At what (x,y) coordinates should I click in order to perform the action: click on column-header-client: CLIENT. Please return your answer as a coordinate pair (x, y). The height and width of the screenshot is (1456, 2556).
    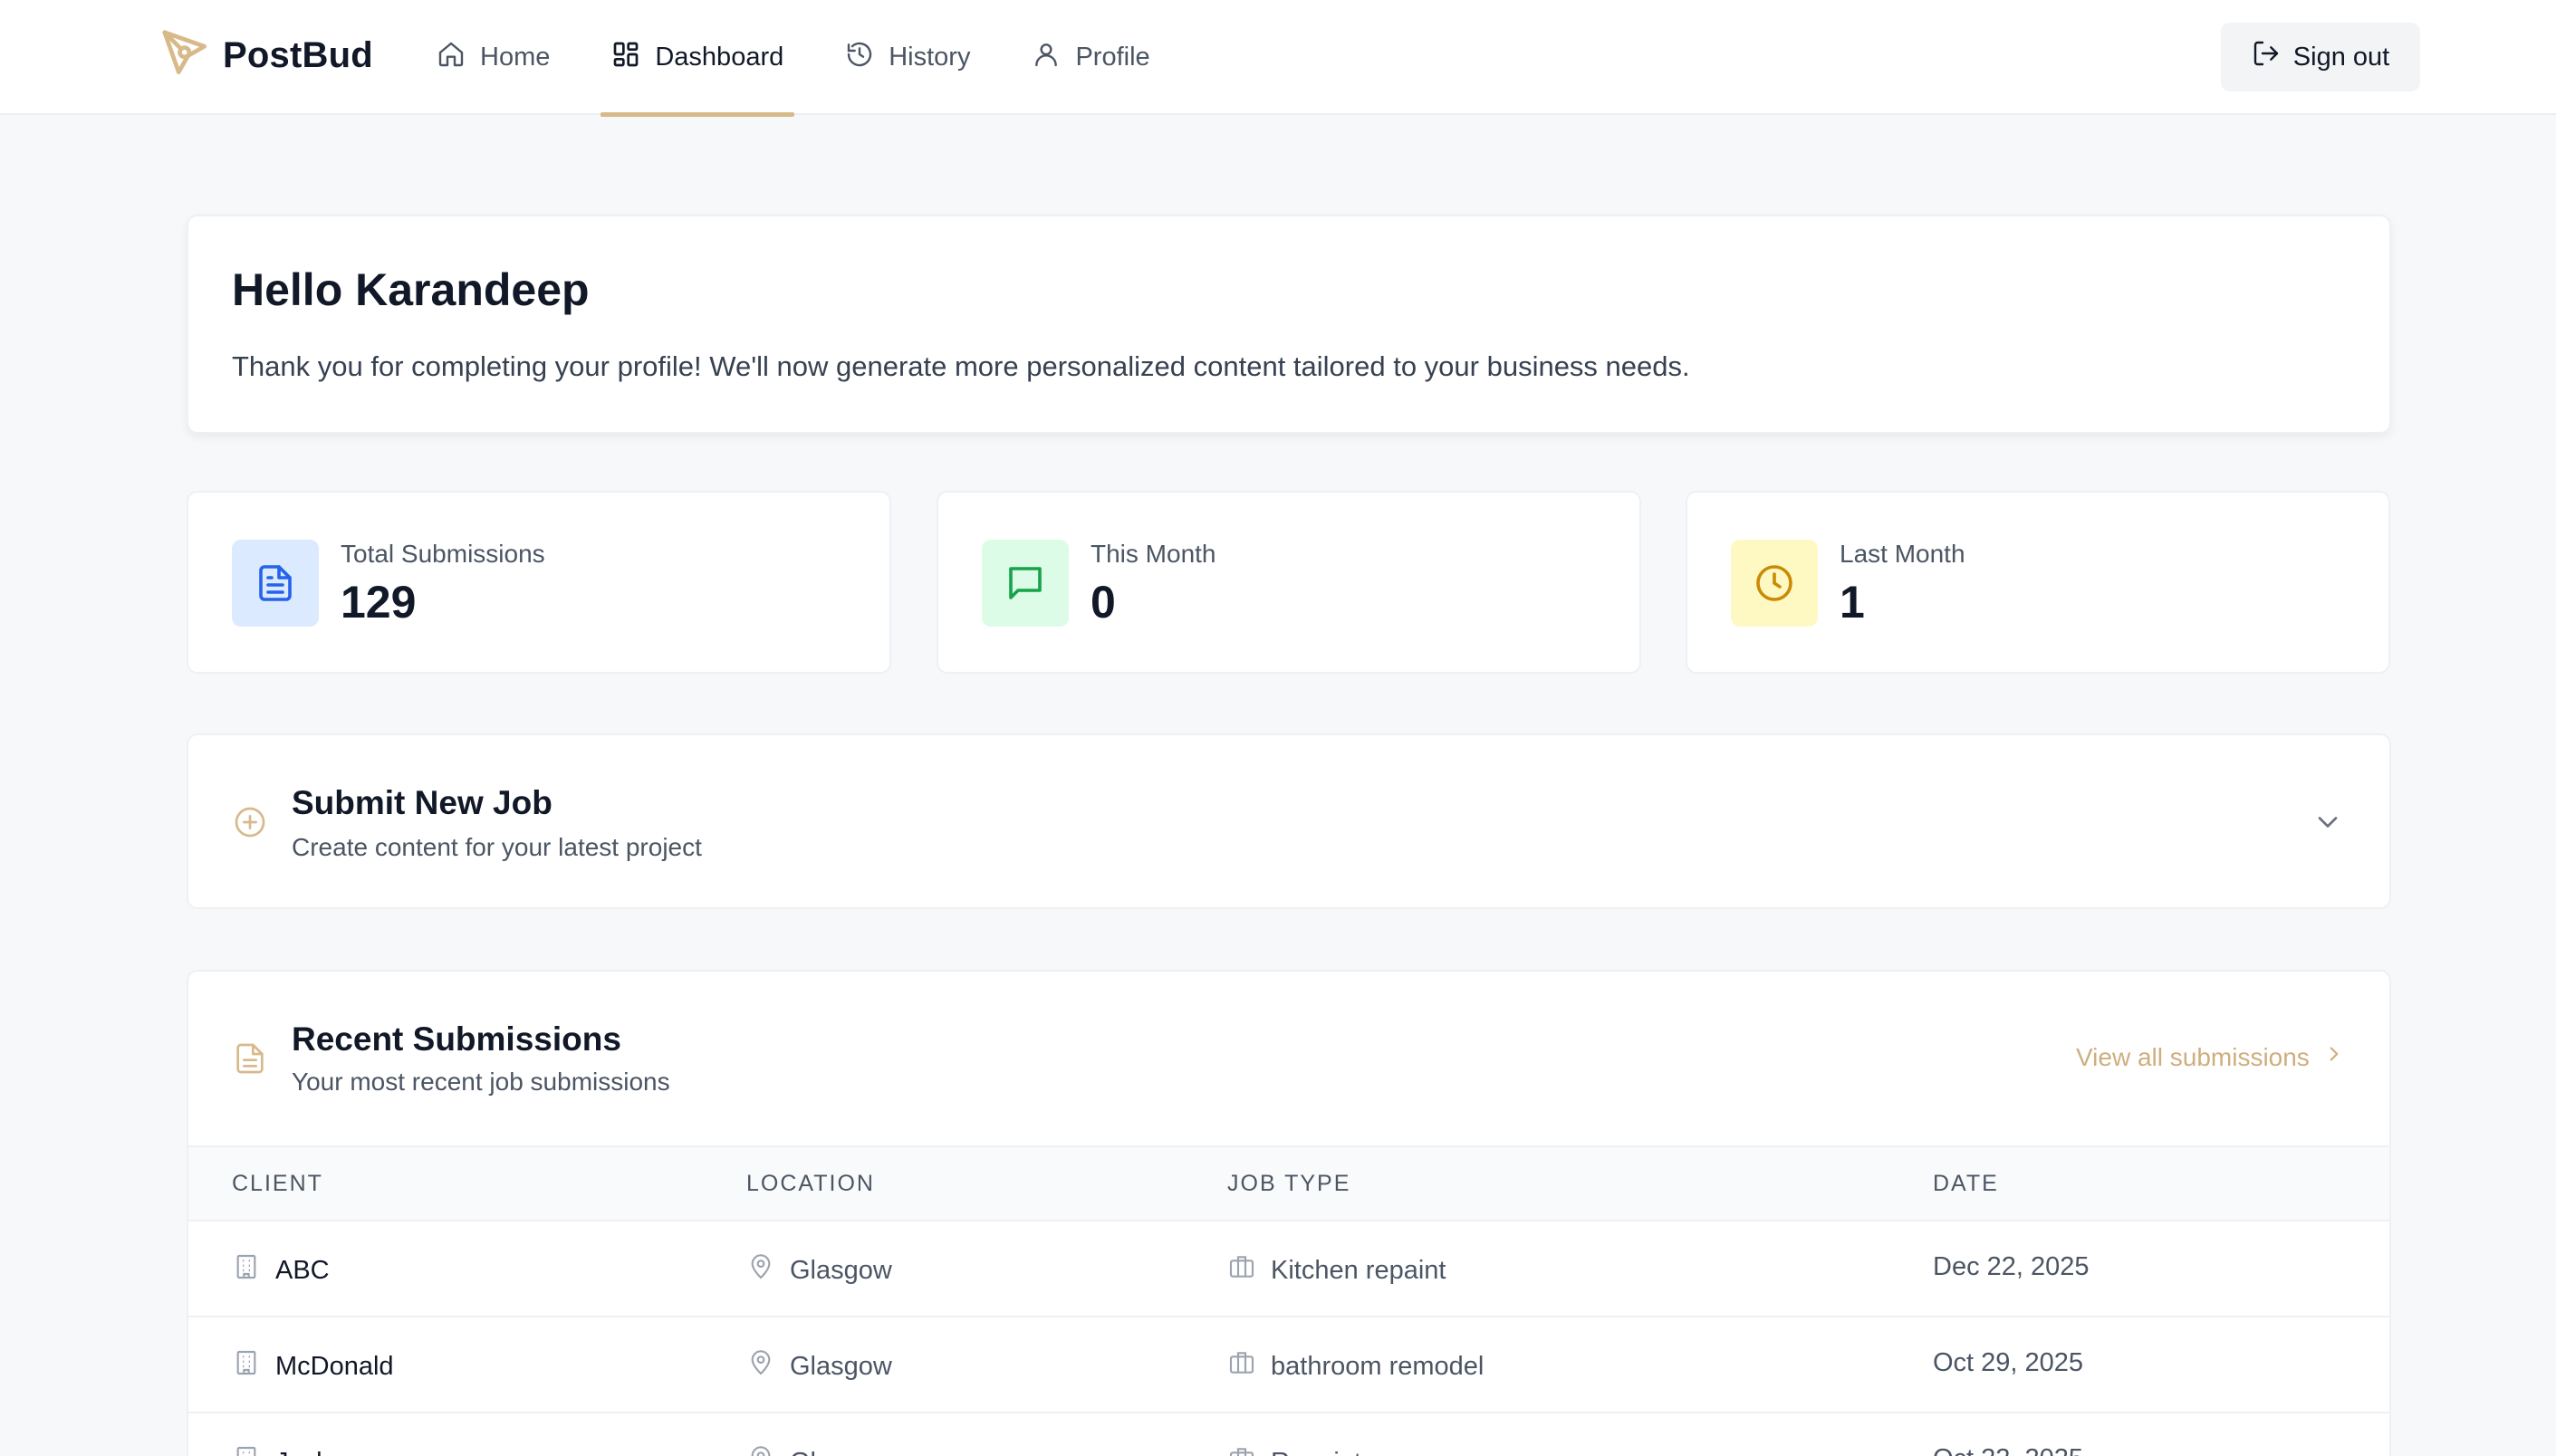
    Looking at the image, I should click on (277, 1184).